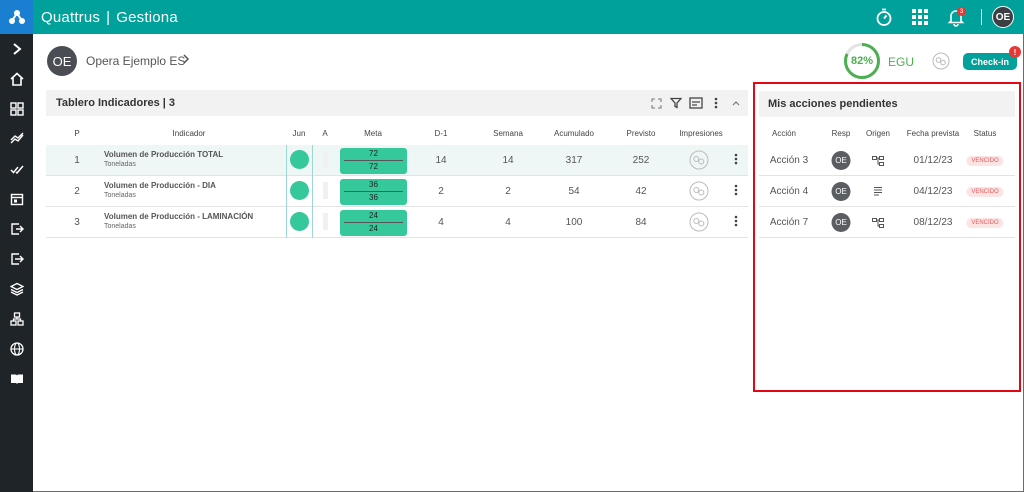 This screenshot has width=1024, height=492. I want to click on collapse-chevron-icon, so click(736, 103).